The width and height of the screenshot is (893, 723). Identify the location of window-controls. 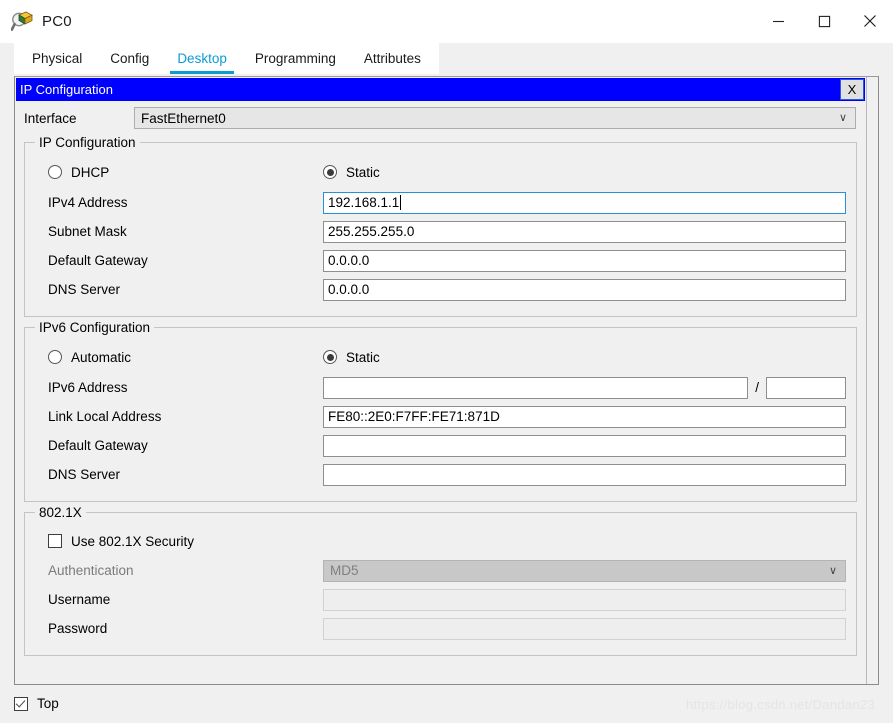
(824, 21).